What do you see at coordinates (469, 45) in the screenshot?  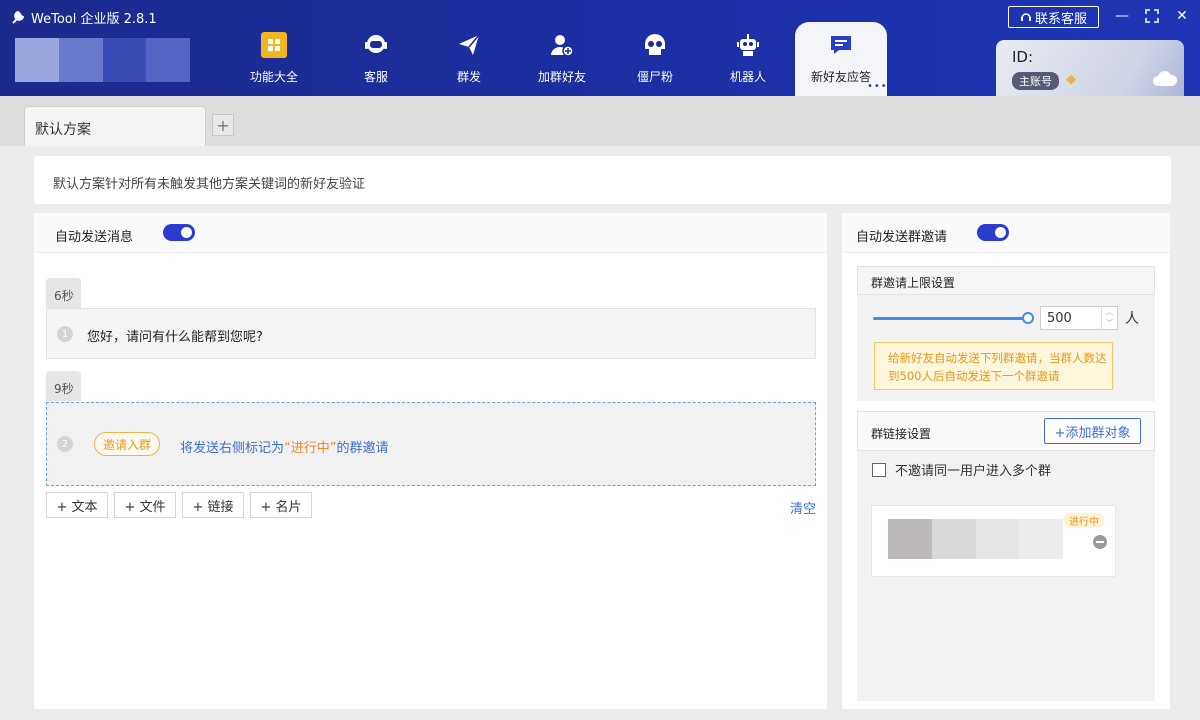 I see `paper-plane-icon` at bounding box center [469, 45].